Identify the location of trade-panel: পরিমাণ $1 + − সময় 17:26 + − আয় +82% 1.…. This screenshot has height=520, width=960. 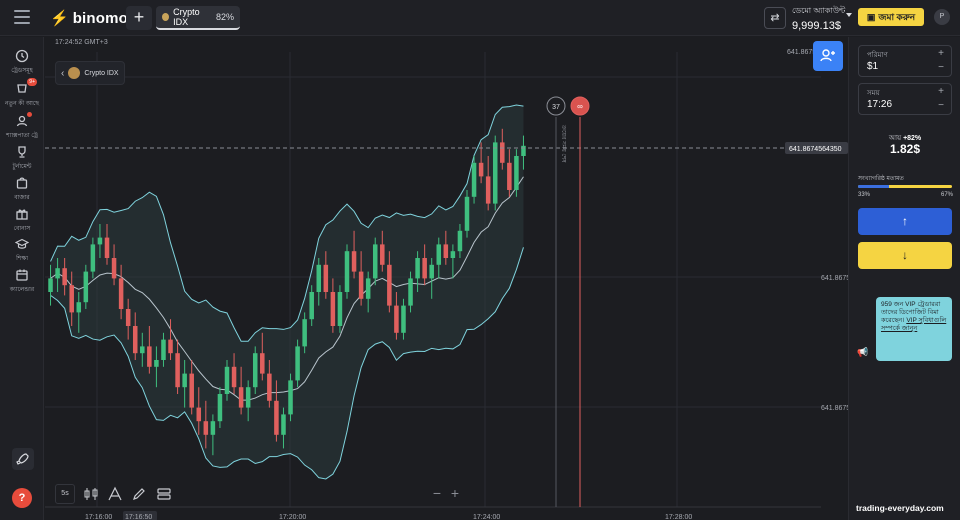
(904, 278).